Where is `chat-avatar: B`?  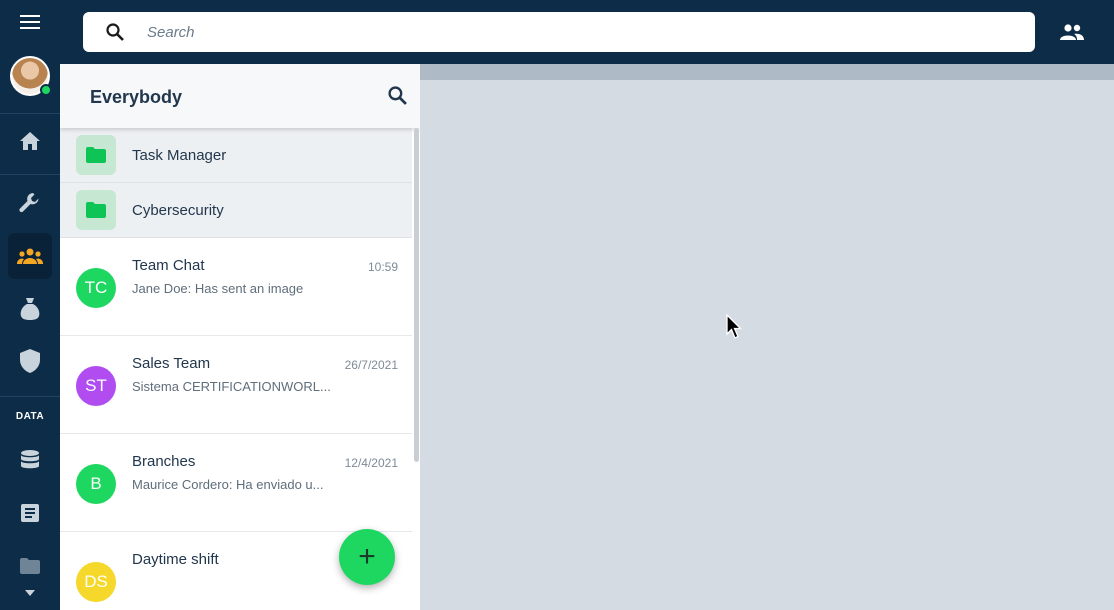
chat-avatar: B is located at coordinates (96, 484).